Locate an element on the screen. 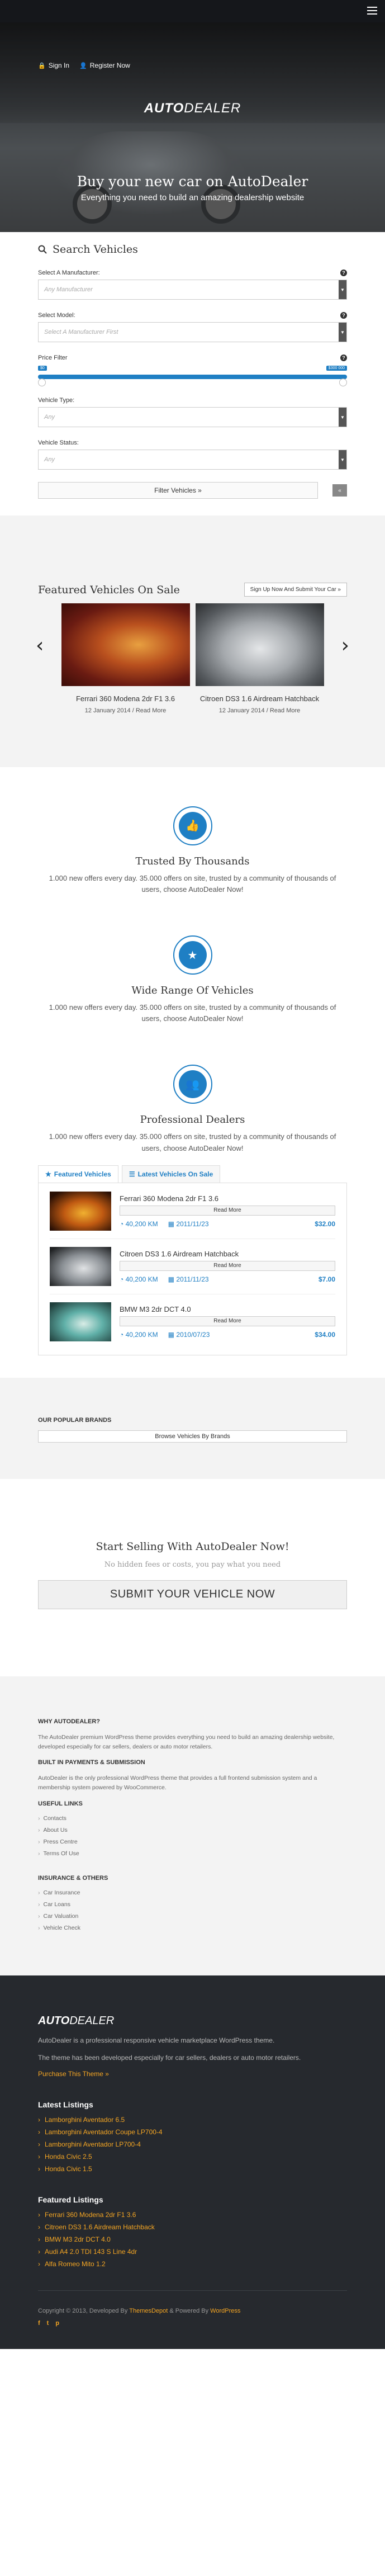 This screenshot has width=385, height=2576. list-item: Terms Of Use is located at coordinates (193, 1853).